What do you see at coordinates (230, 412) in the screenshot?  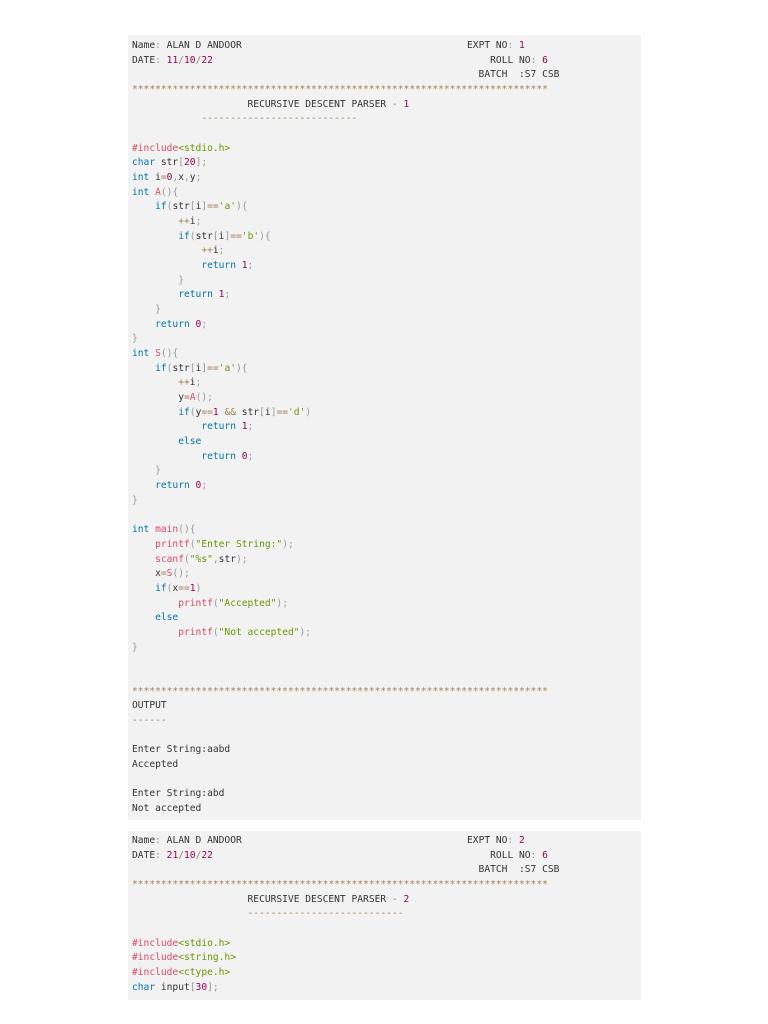 I see `code-token: &&` at bounding box center [230, 412].